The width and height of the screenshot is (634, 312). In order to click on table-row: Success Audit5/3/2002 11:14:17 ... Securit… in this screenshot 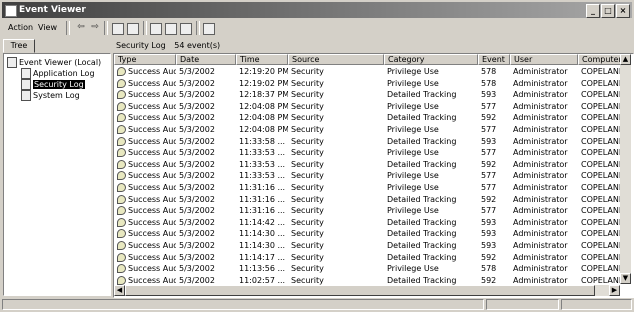, I will do `click(369, 258)`.